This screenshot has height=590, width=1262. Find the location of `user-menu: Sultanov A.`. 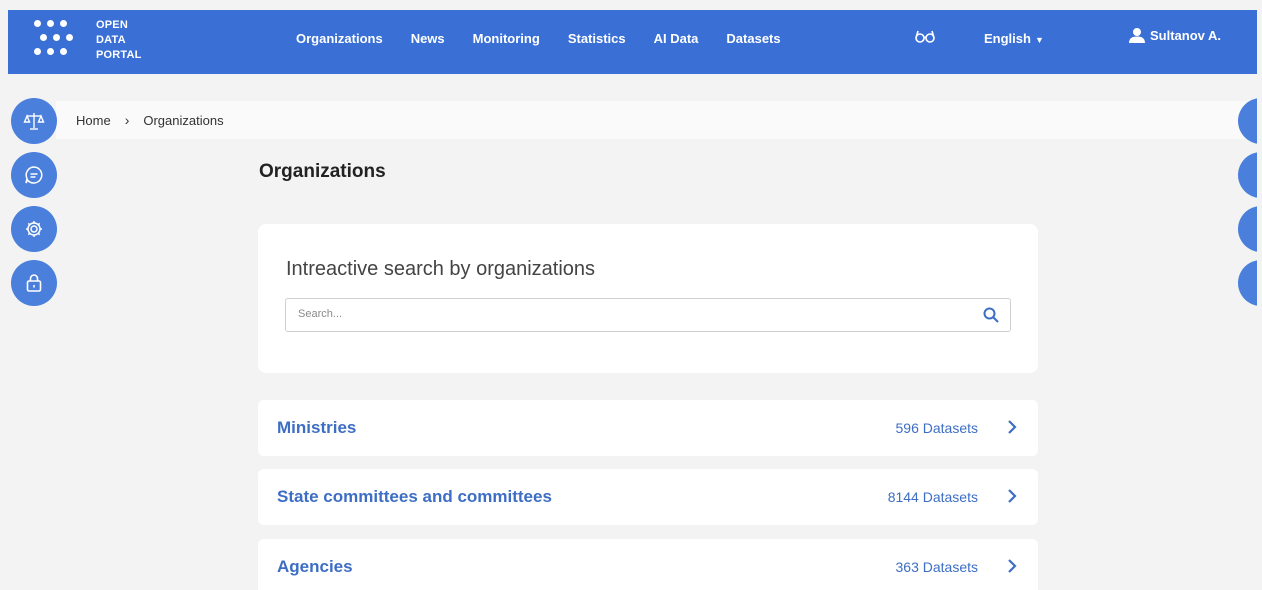

user-menu: Sultanov A. is located at coordinates (1174, 35).